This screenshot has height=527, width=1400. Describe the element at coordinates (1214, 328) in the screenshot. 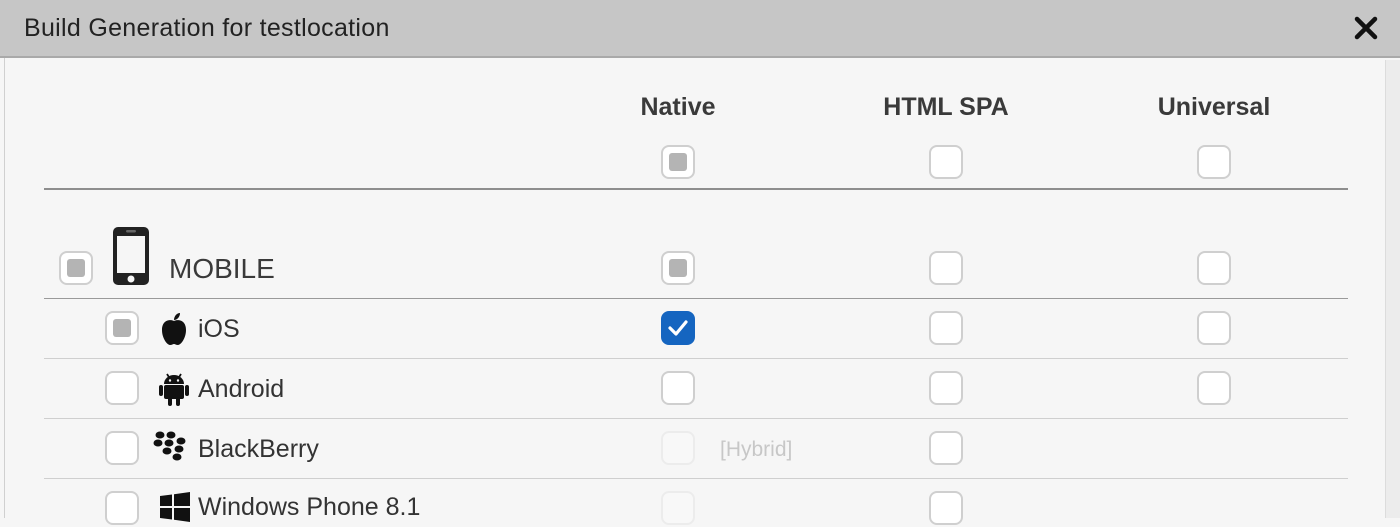

I see `ios-universal-checkbox` at that location.